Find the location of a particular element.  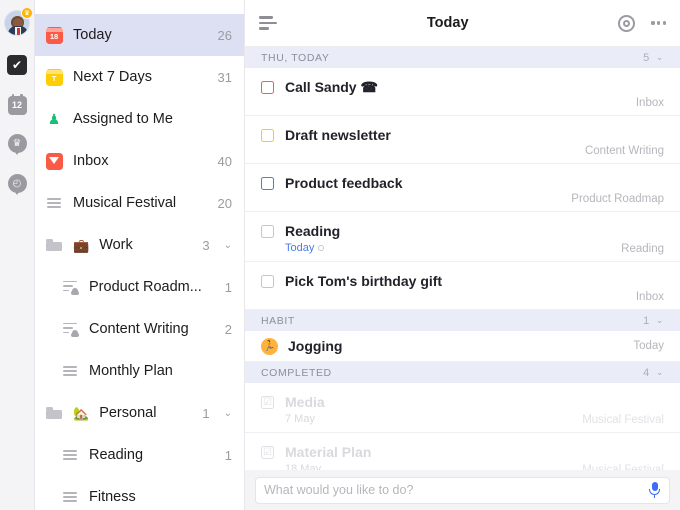

section-header-today: THU, TODAY 5 ⌄ is located at coordinates (462, 57).